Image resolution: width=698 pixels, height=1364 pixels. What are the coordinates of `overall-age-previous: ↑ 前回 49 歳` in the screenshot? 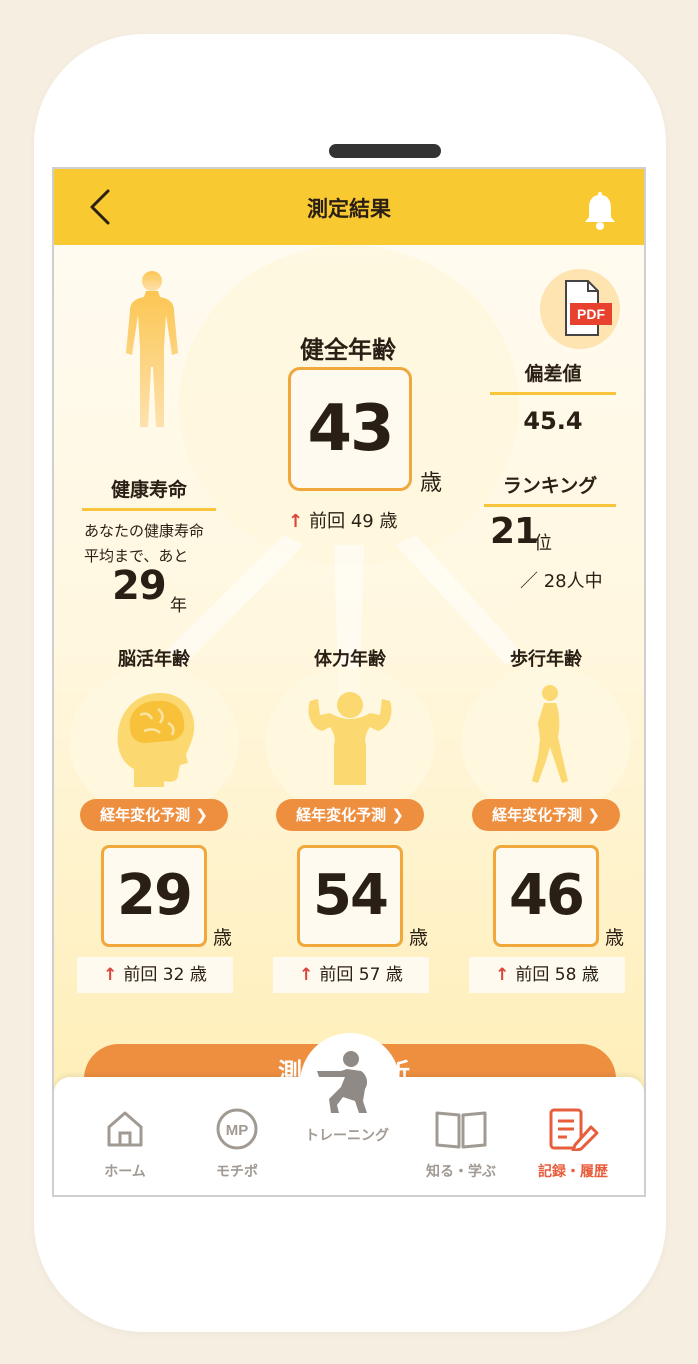 It's located at (353, 520).